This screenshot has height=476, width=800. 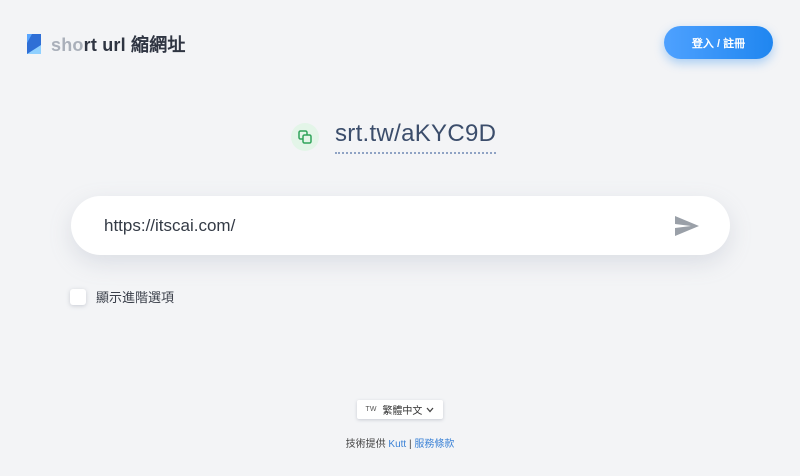 What do you see at coordinates (118, 45) in the screenshot?
I see `logo-text: short url 縮網址` at bounding box center [118, 45].